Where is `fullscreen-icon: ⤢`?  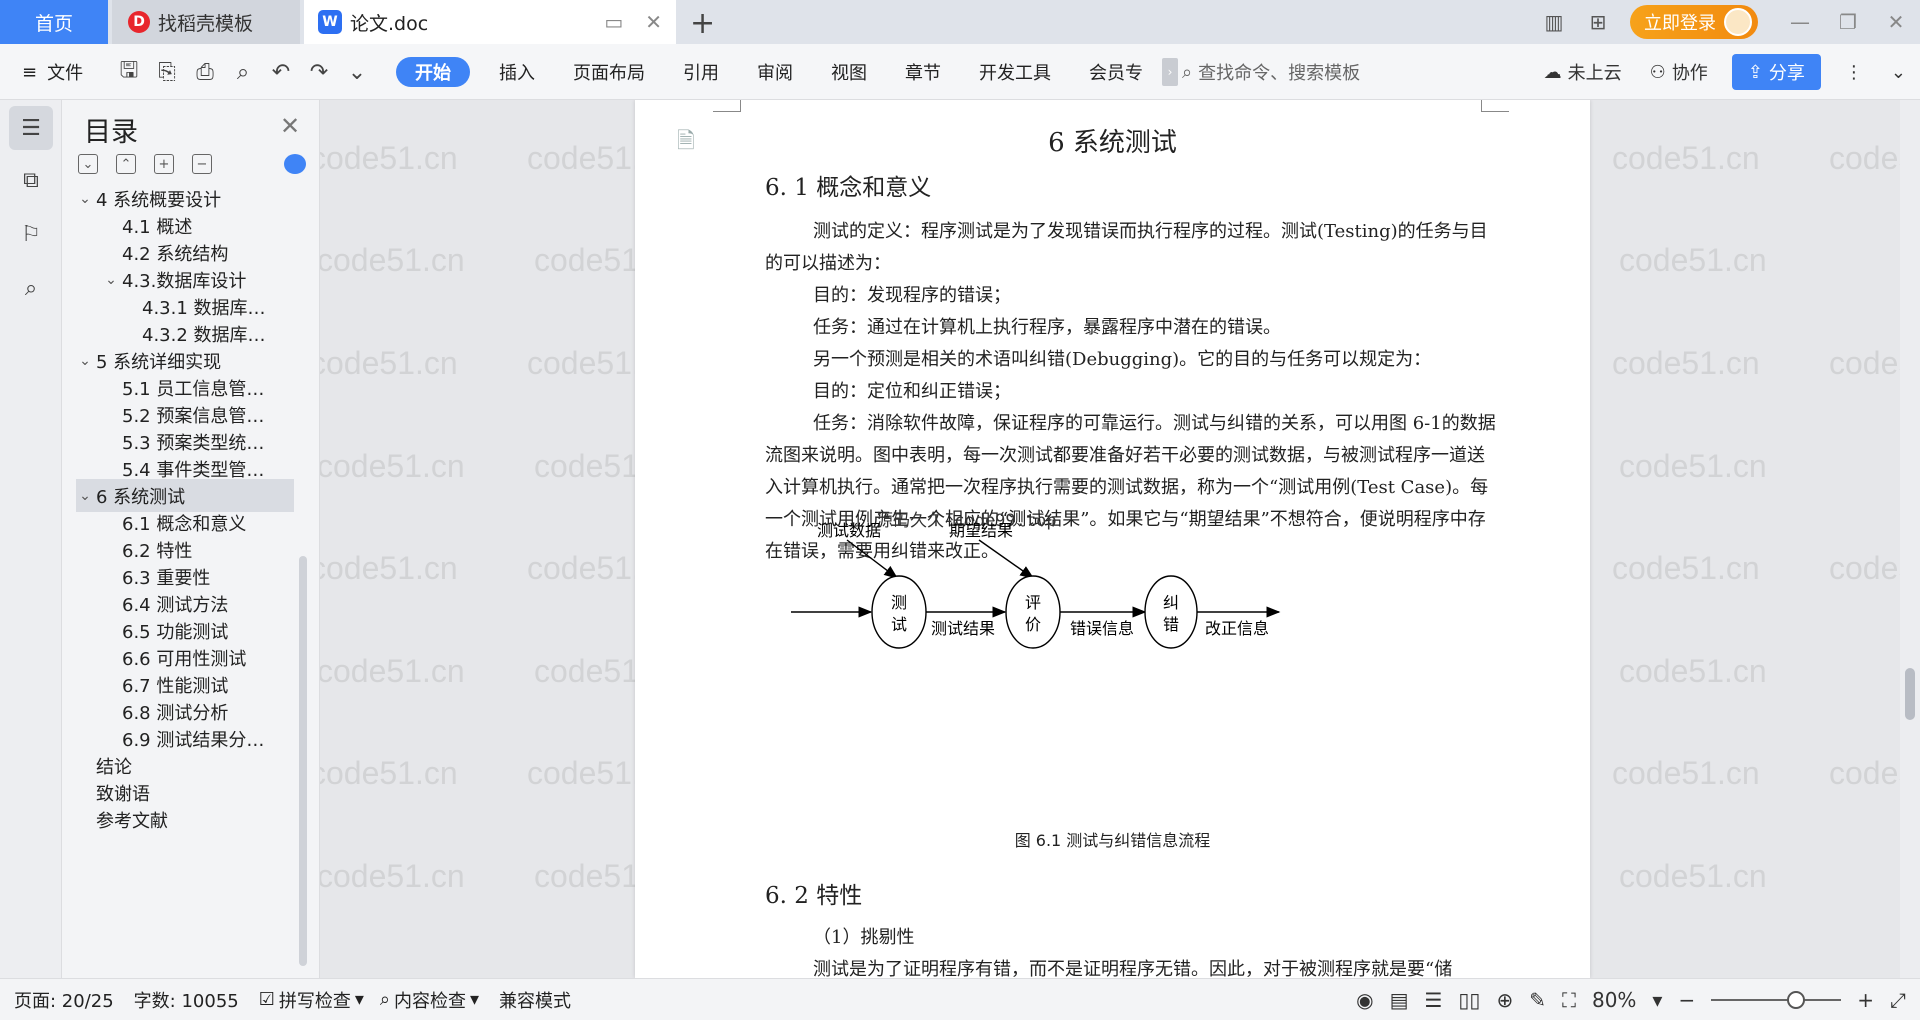 fullscreen-icon: ⤢ is located at coordinates (1898, 1000).